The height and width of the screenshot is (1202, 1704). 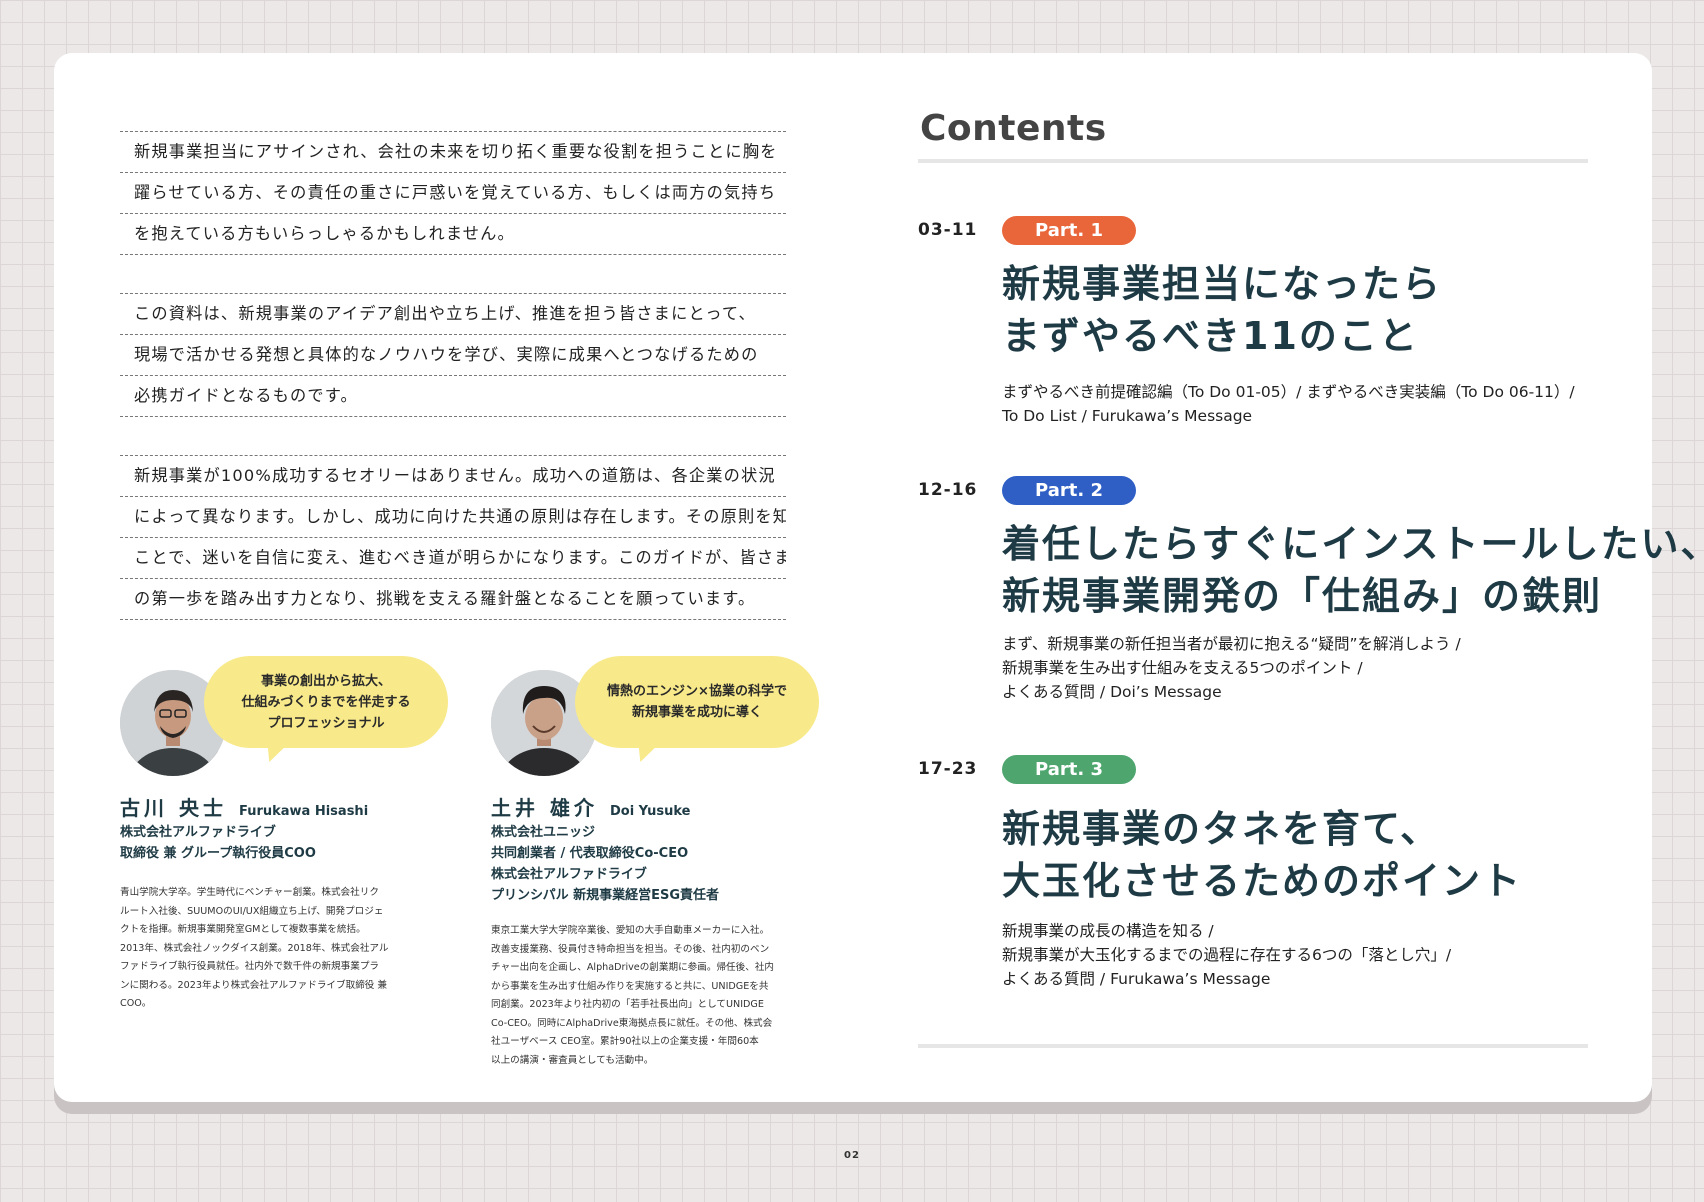 I want to click on part-title: 着任したらすぐにインストールしたい、 新規事業開発の「仕組み」の鉄則, so click(x=1353, y=570).